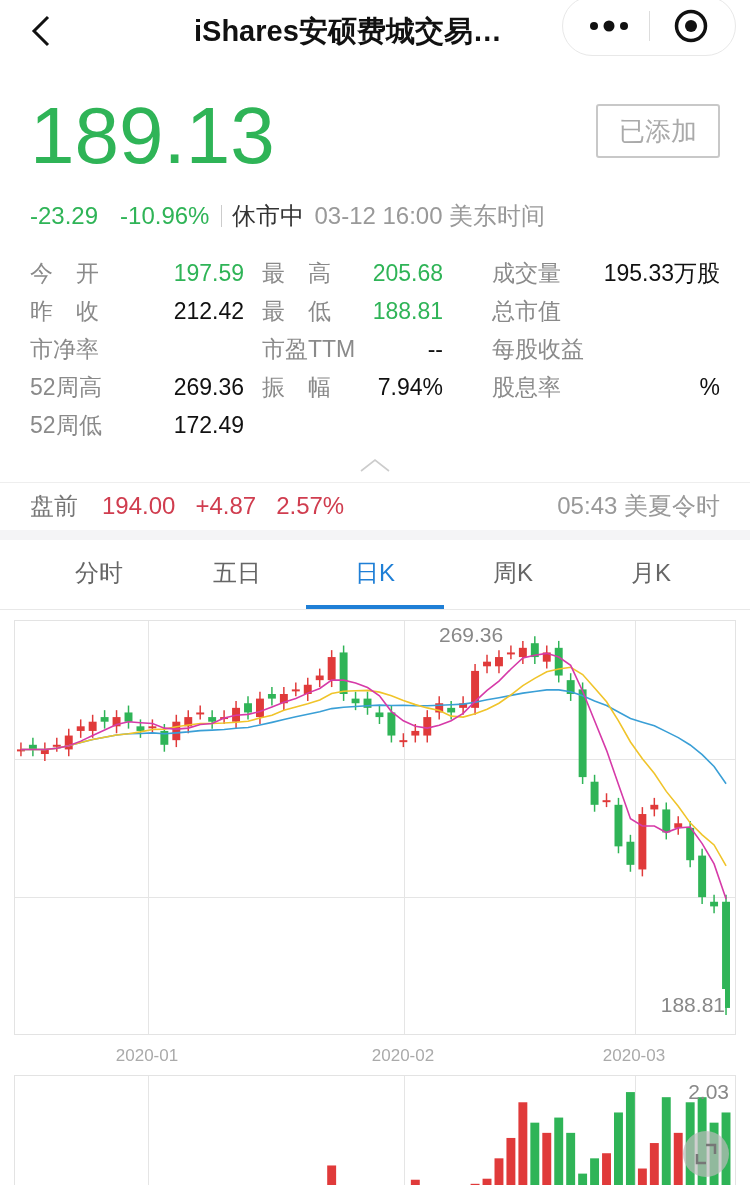  What do you see at coordinates (638, 505) in the screenshot?
I see `premarket-time: 05:43 美夏令时` at bounding box center [638, 505].